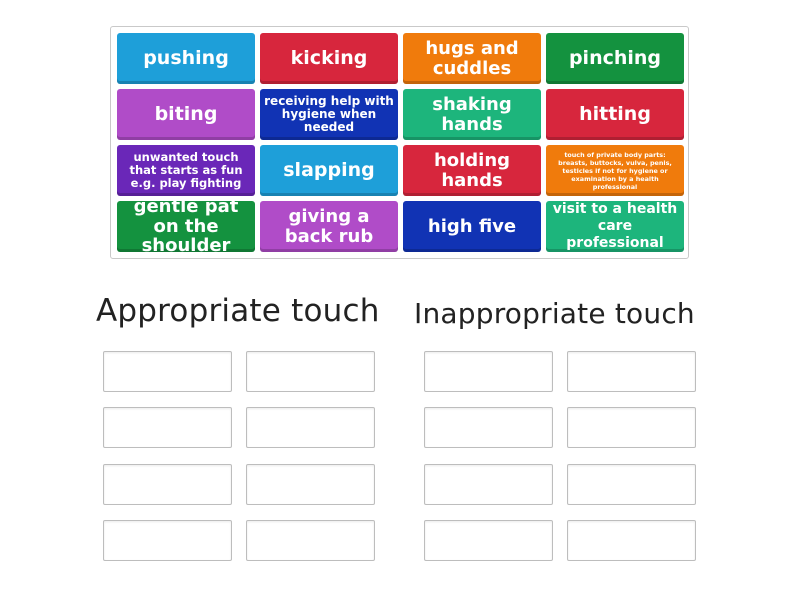 The height and width of the screenshot is (600, 800). What do you see at coordinates (472, 58) in the screenshot?
I see `tile-hugs-and-cuddles: hugs and cuddles` at bounding box center [472, 58].